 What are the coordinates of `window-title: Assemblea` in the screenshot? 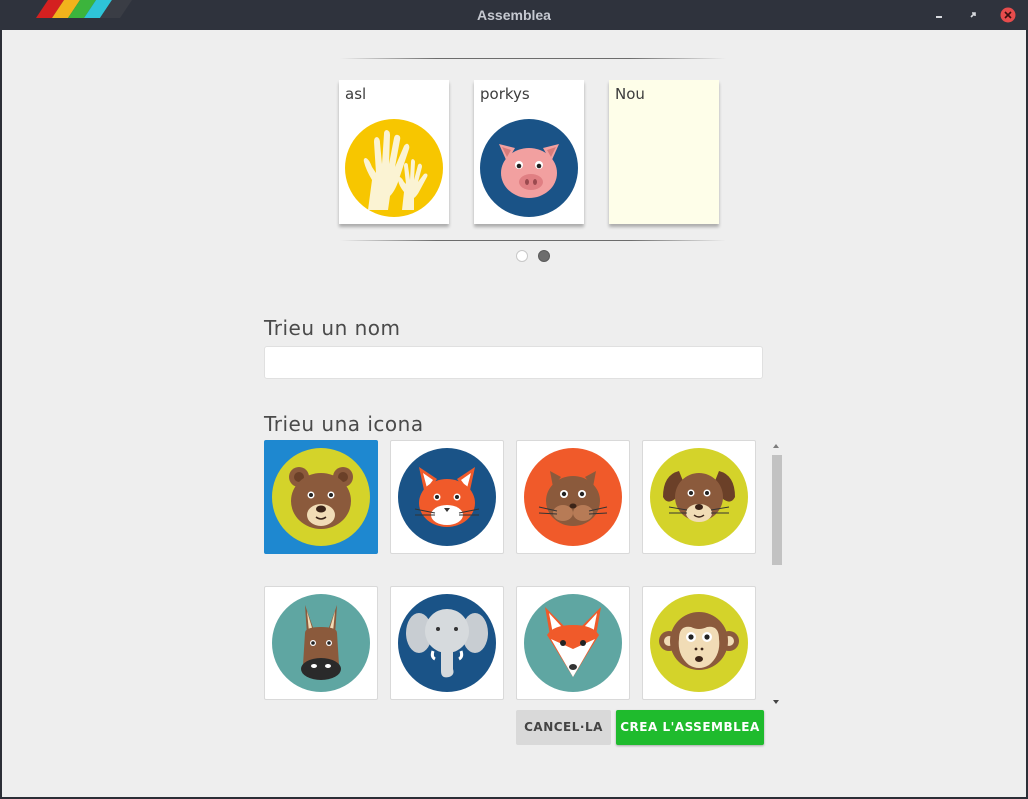 It's located at (514, 15).